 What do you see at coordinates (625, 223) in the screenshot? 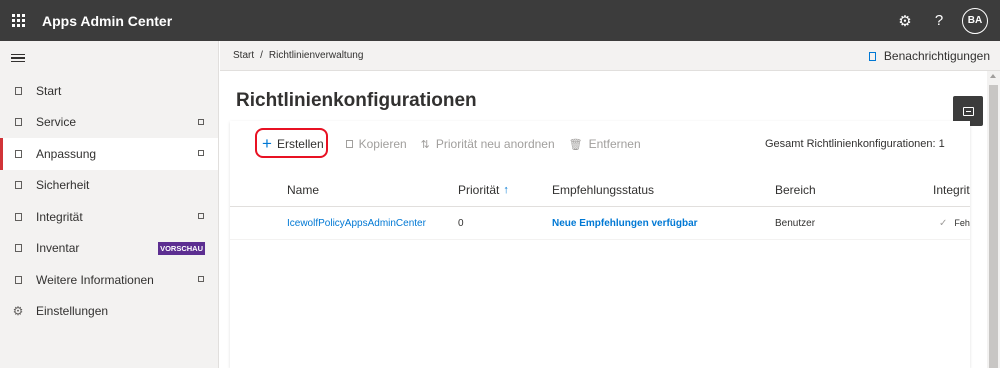
I see `recommendation-status-link: Neue Empfehlungen verfügbar` at bounding box center [625, 223].